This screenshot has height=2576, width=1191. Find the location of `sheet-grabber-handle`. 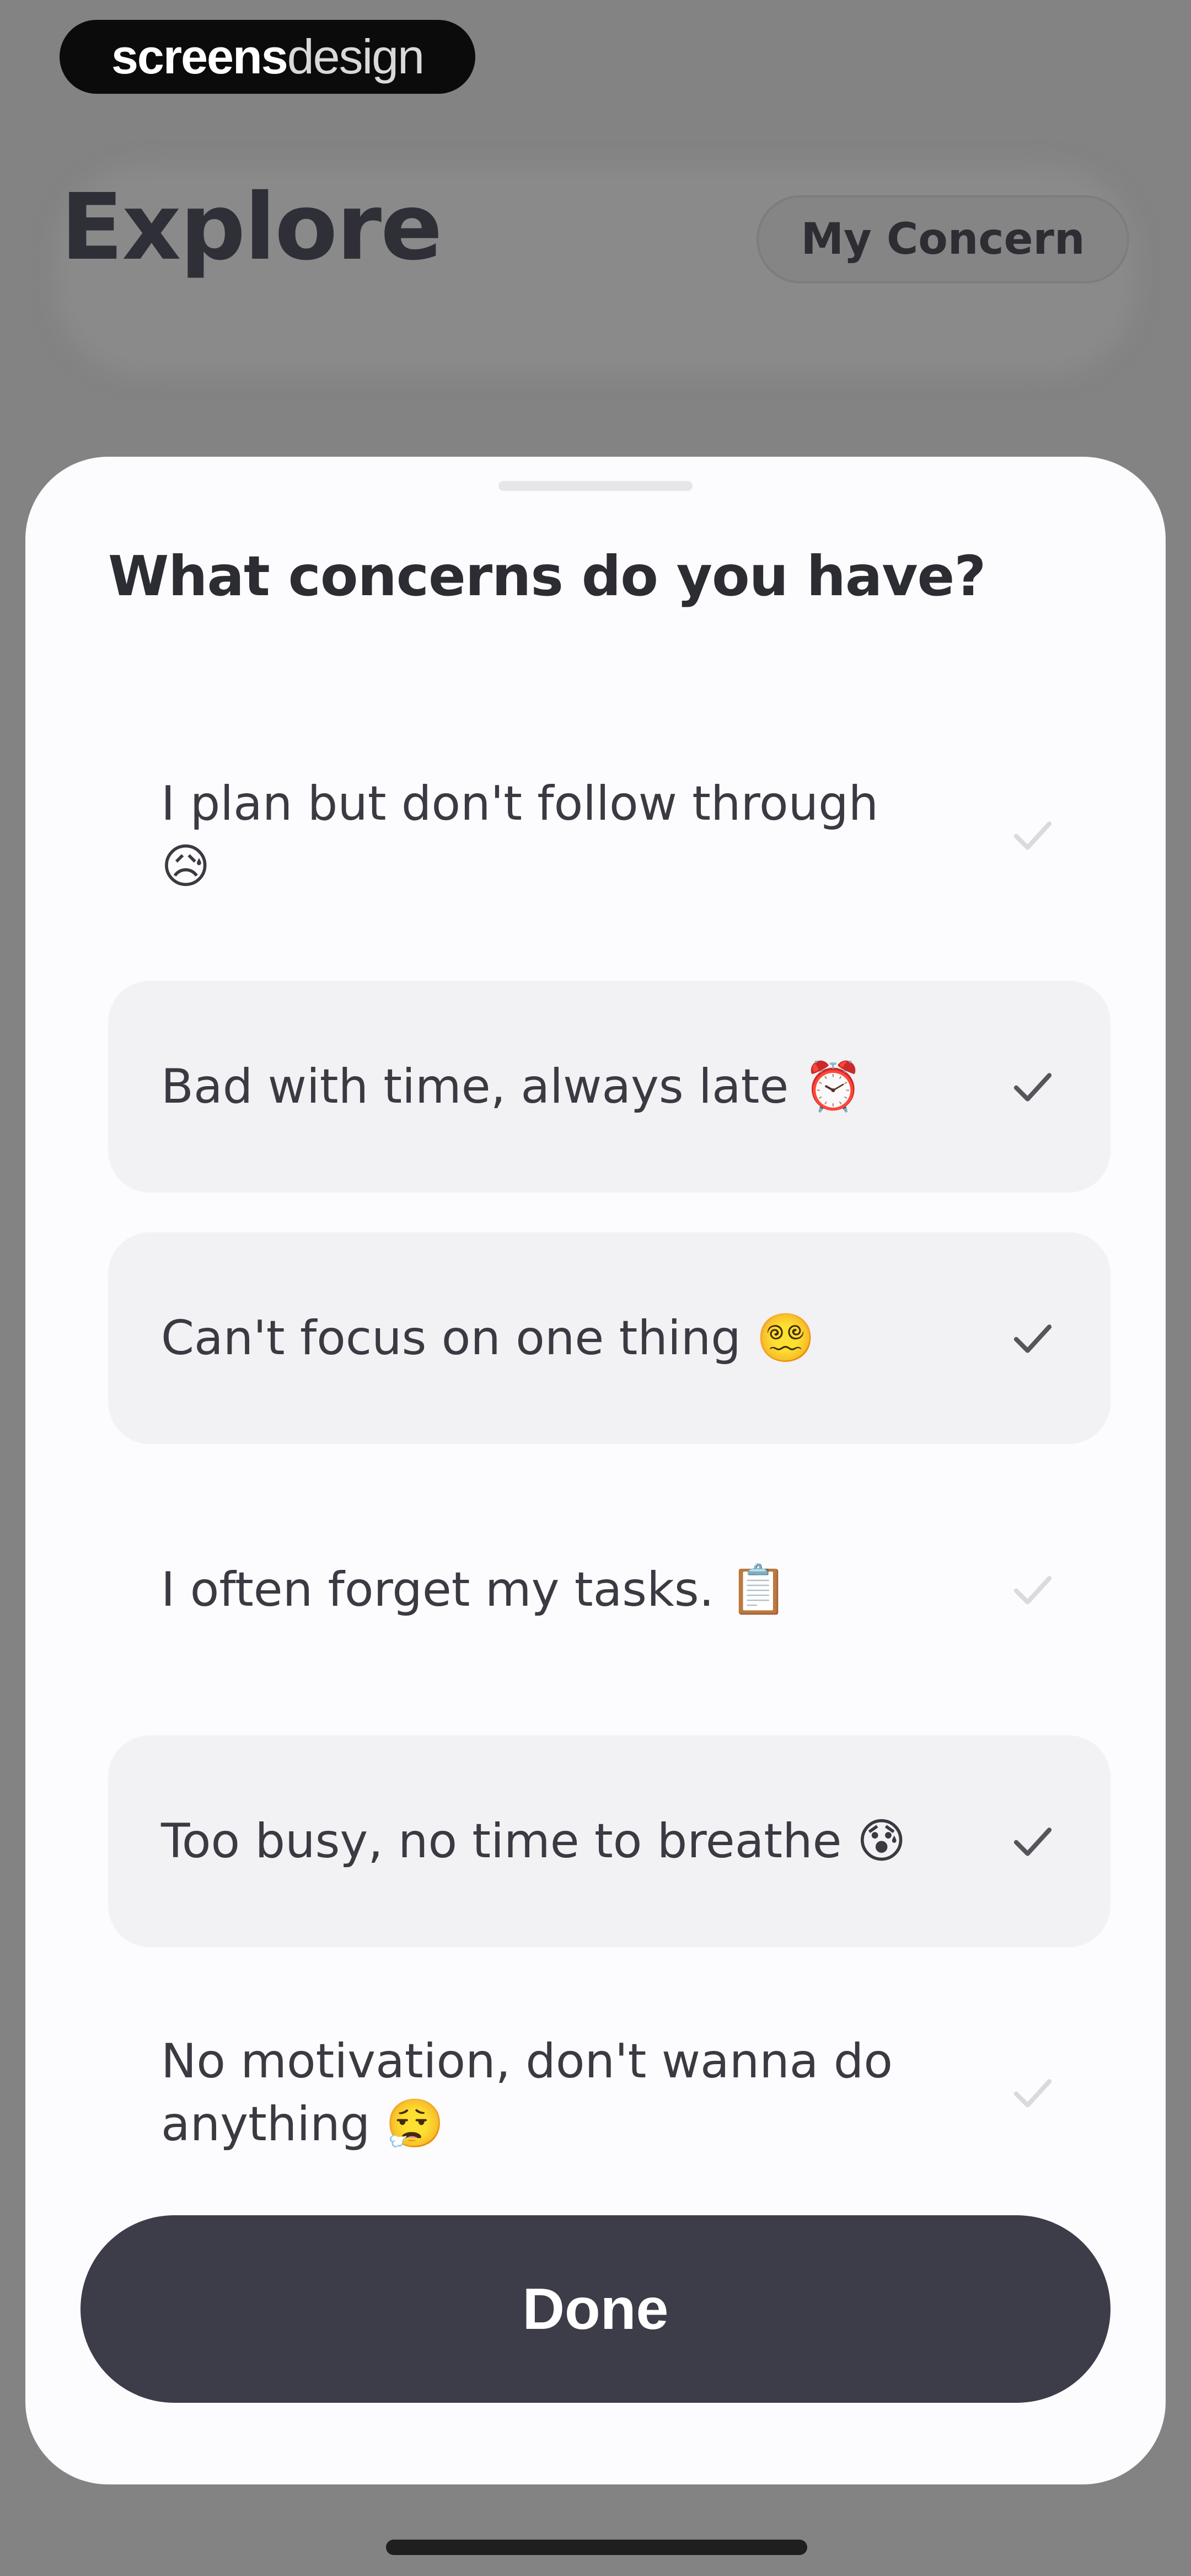

sheet-grabber-handle is located at coordinates (595, 486).